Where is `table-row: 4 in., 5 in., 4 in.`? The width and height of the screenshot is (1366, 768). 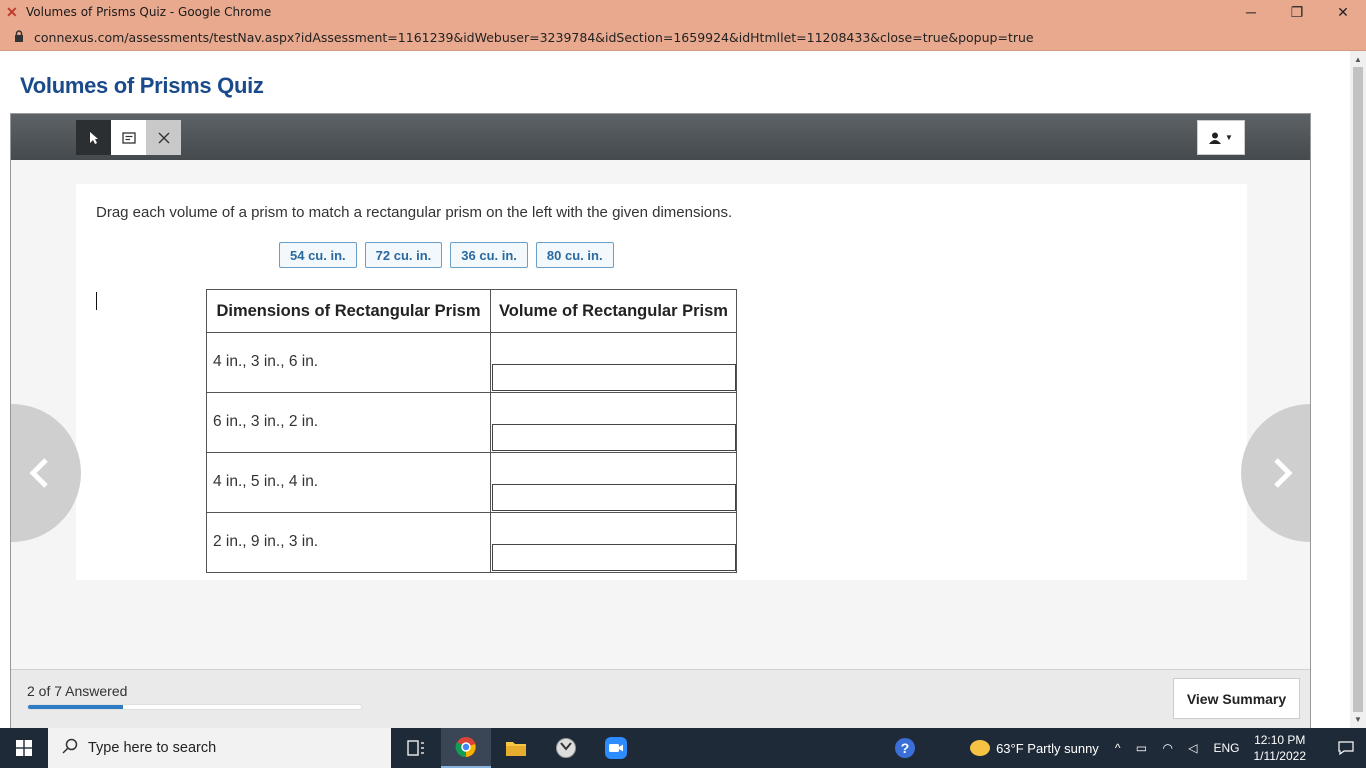 table-row: 4 in., 5 in., 4 in. is located at coordinates (471, 482).